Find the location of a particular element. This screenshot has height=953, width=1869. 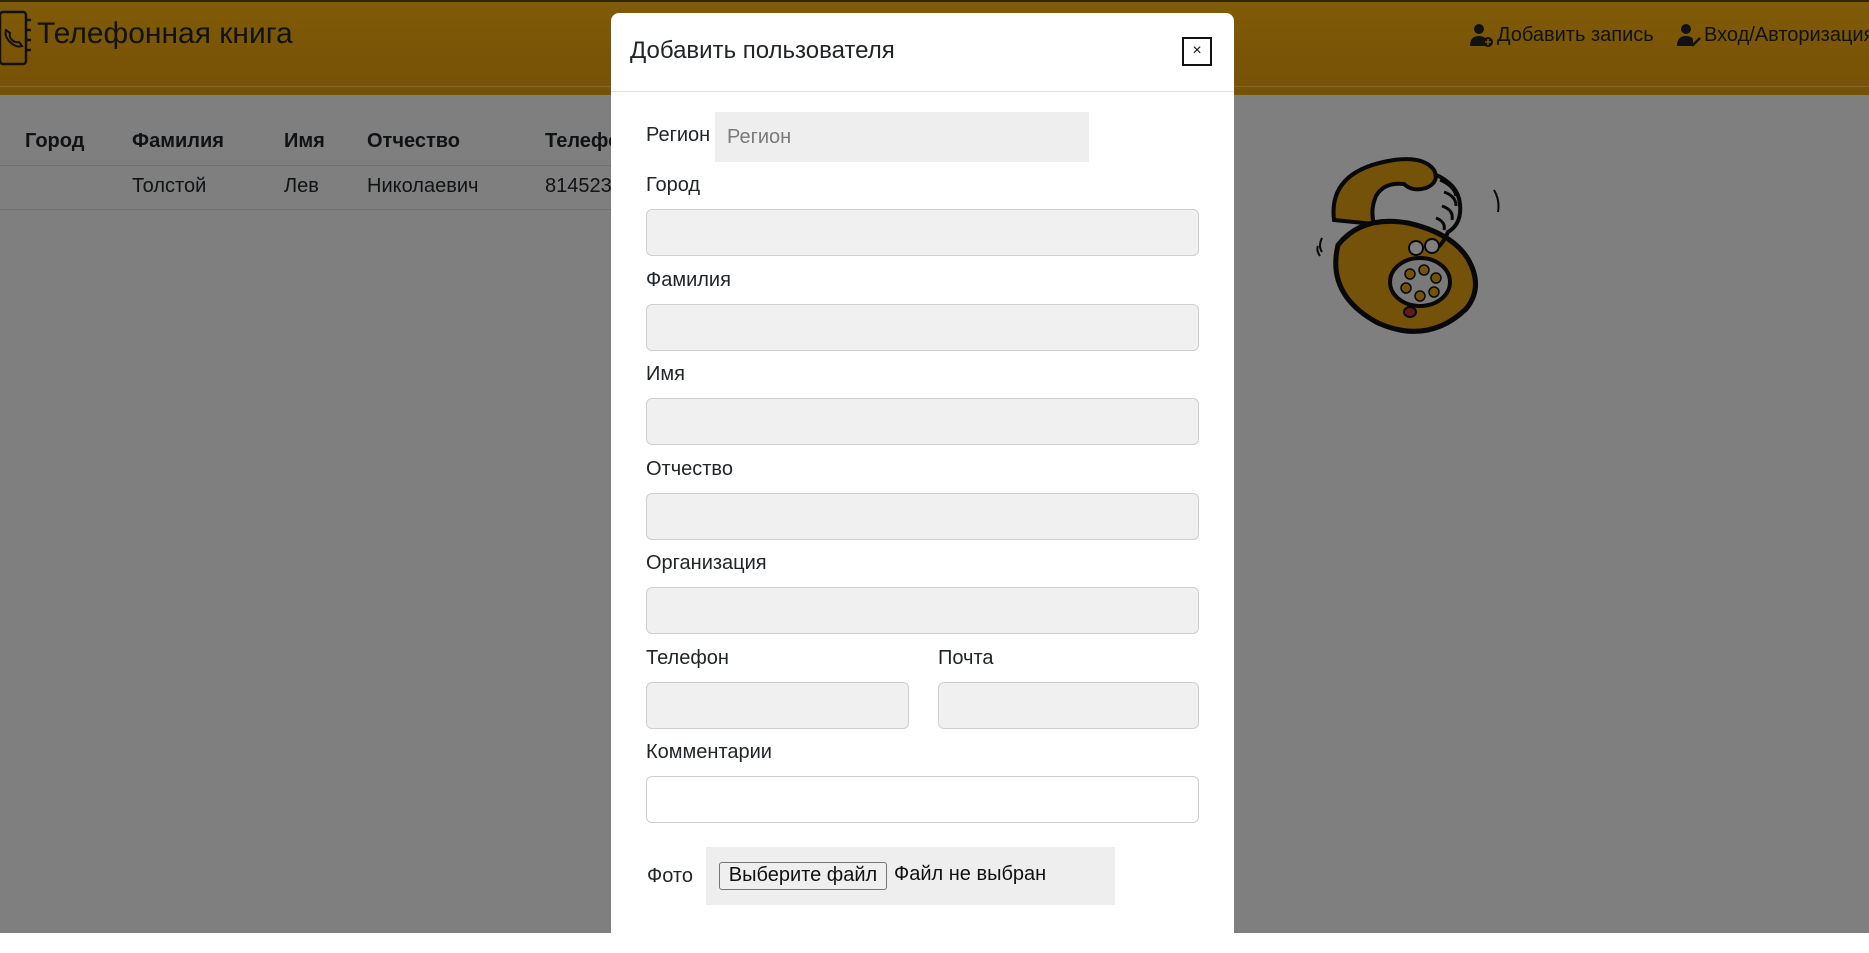

close-button: × is located at coordinates (1197, 51).